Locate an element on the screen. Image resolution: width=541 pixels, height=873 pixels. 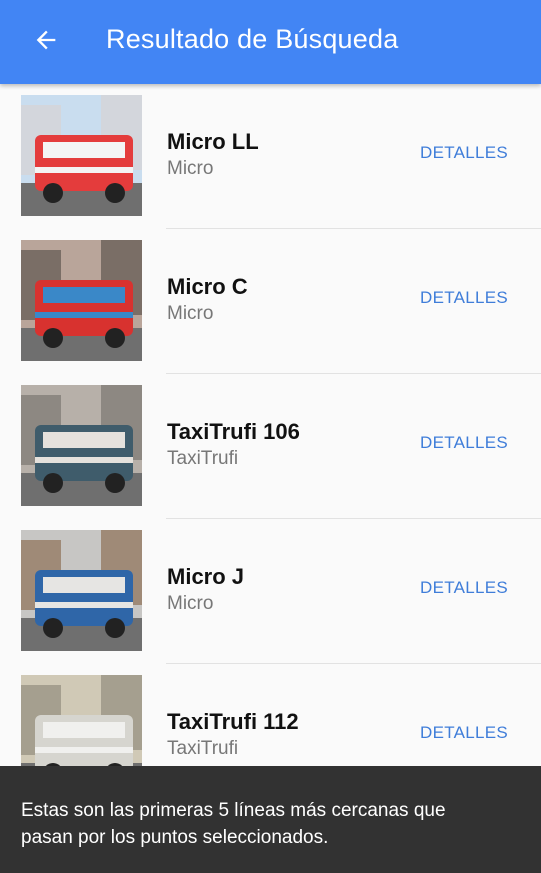
route-name: Micro LL is located at coordinates (213, 141).